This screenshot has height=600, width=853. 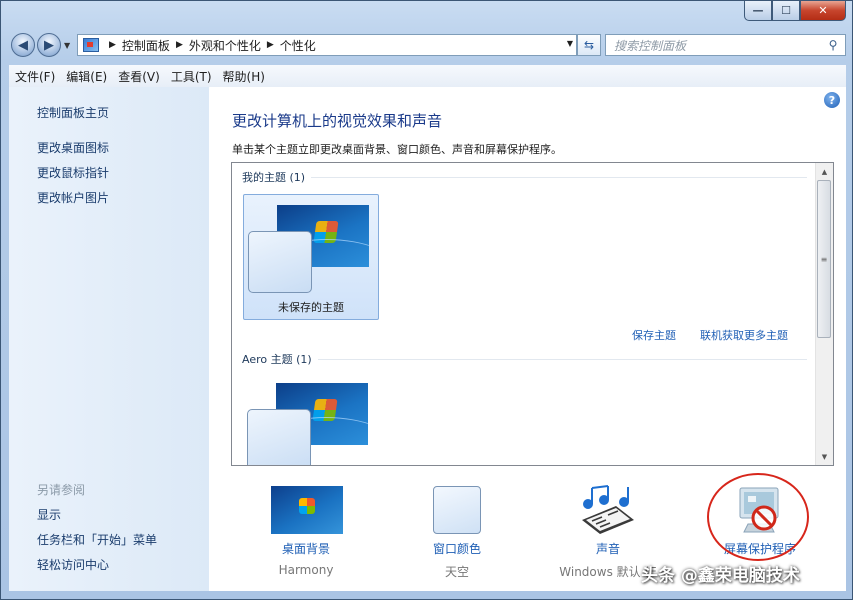 I want to click on address-bar: ▶ 控制面板 ▶ 外观和个性化 ▶ 个性化 ▼, so click(x=327, y=45).